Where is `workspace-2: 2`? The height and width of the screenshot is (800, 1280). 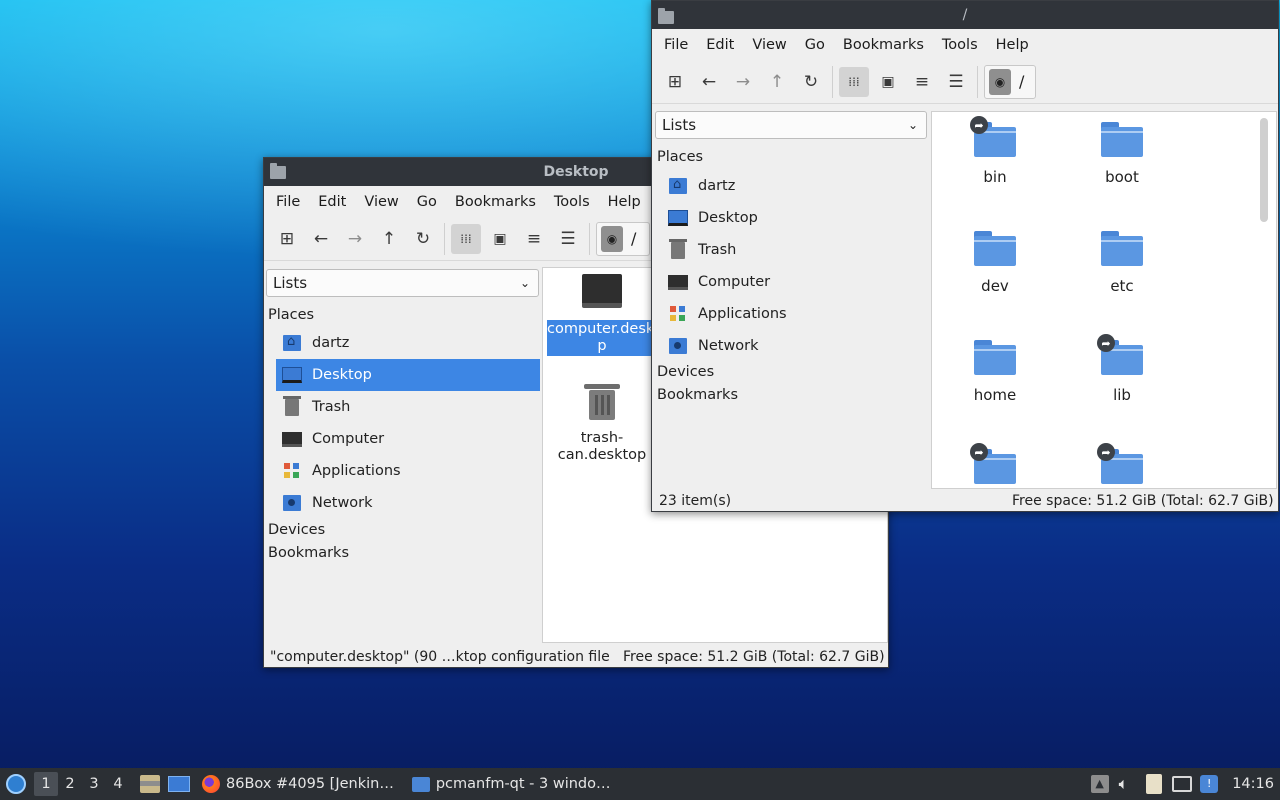 workspace-2: 2 is located at coordinates (70, 784).